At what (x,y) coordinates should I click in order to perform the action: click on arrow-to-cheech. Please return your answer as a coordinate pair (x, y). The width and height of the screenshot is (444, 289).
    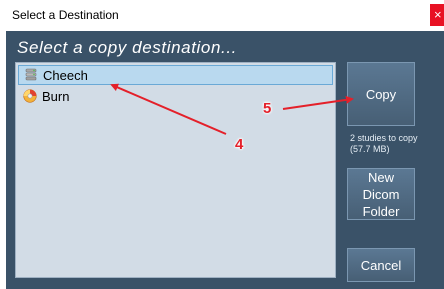
    Looking at the image, I should click on (168, 109).